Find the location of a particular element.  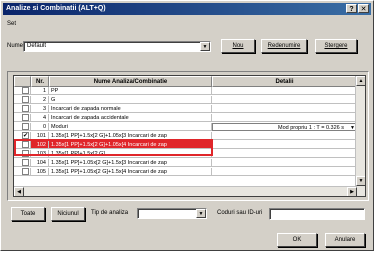

header-check is located at coordinates (22, 81).